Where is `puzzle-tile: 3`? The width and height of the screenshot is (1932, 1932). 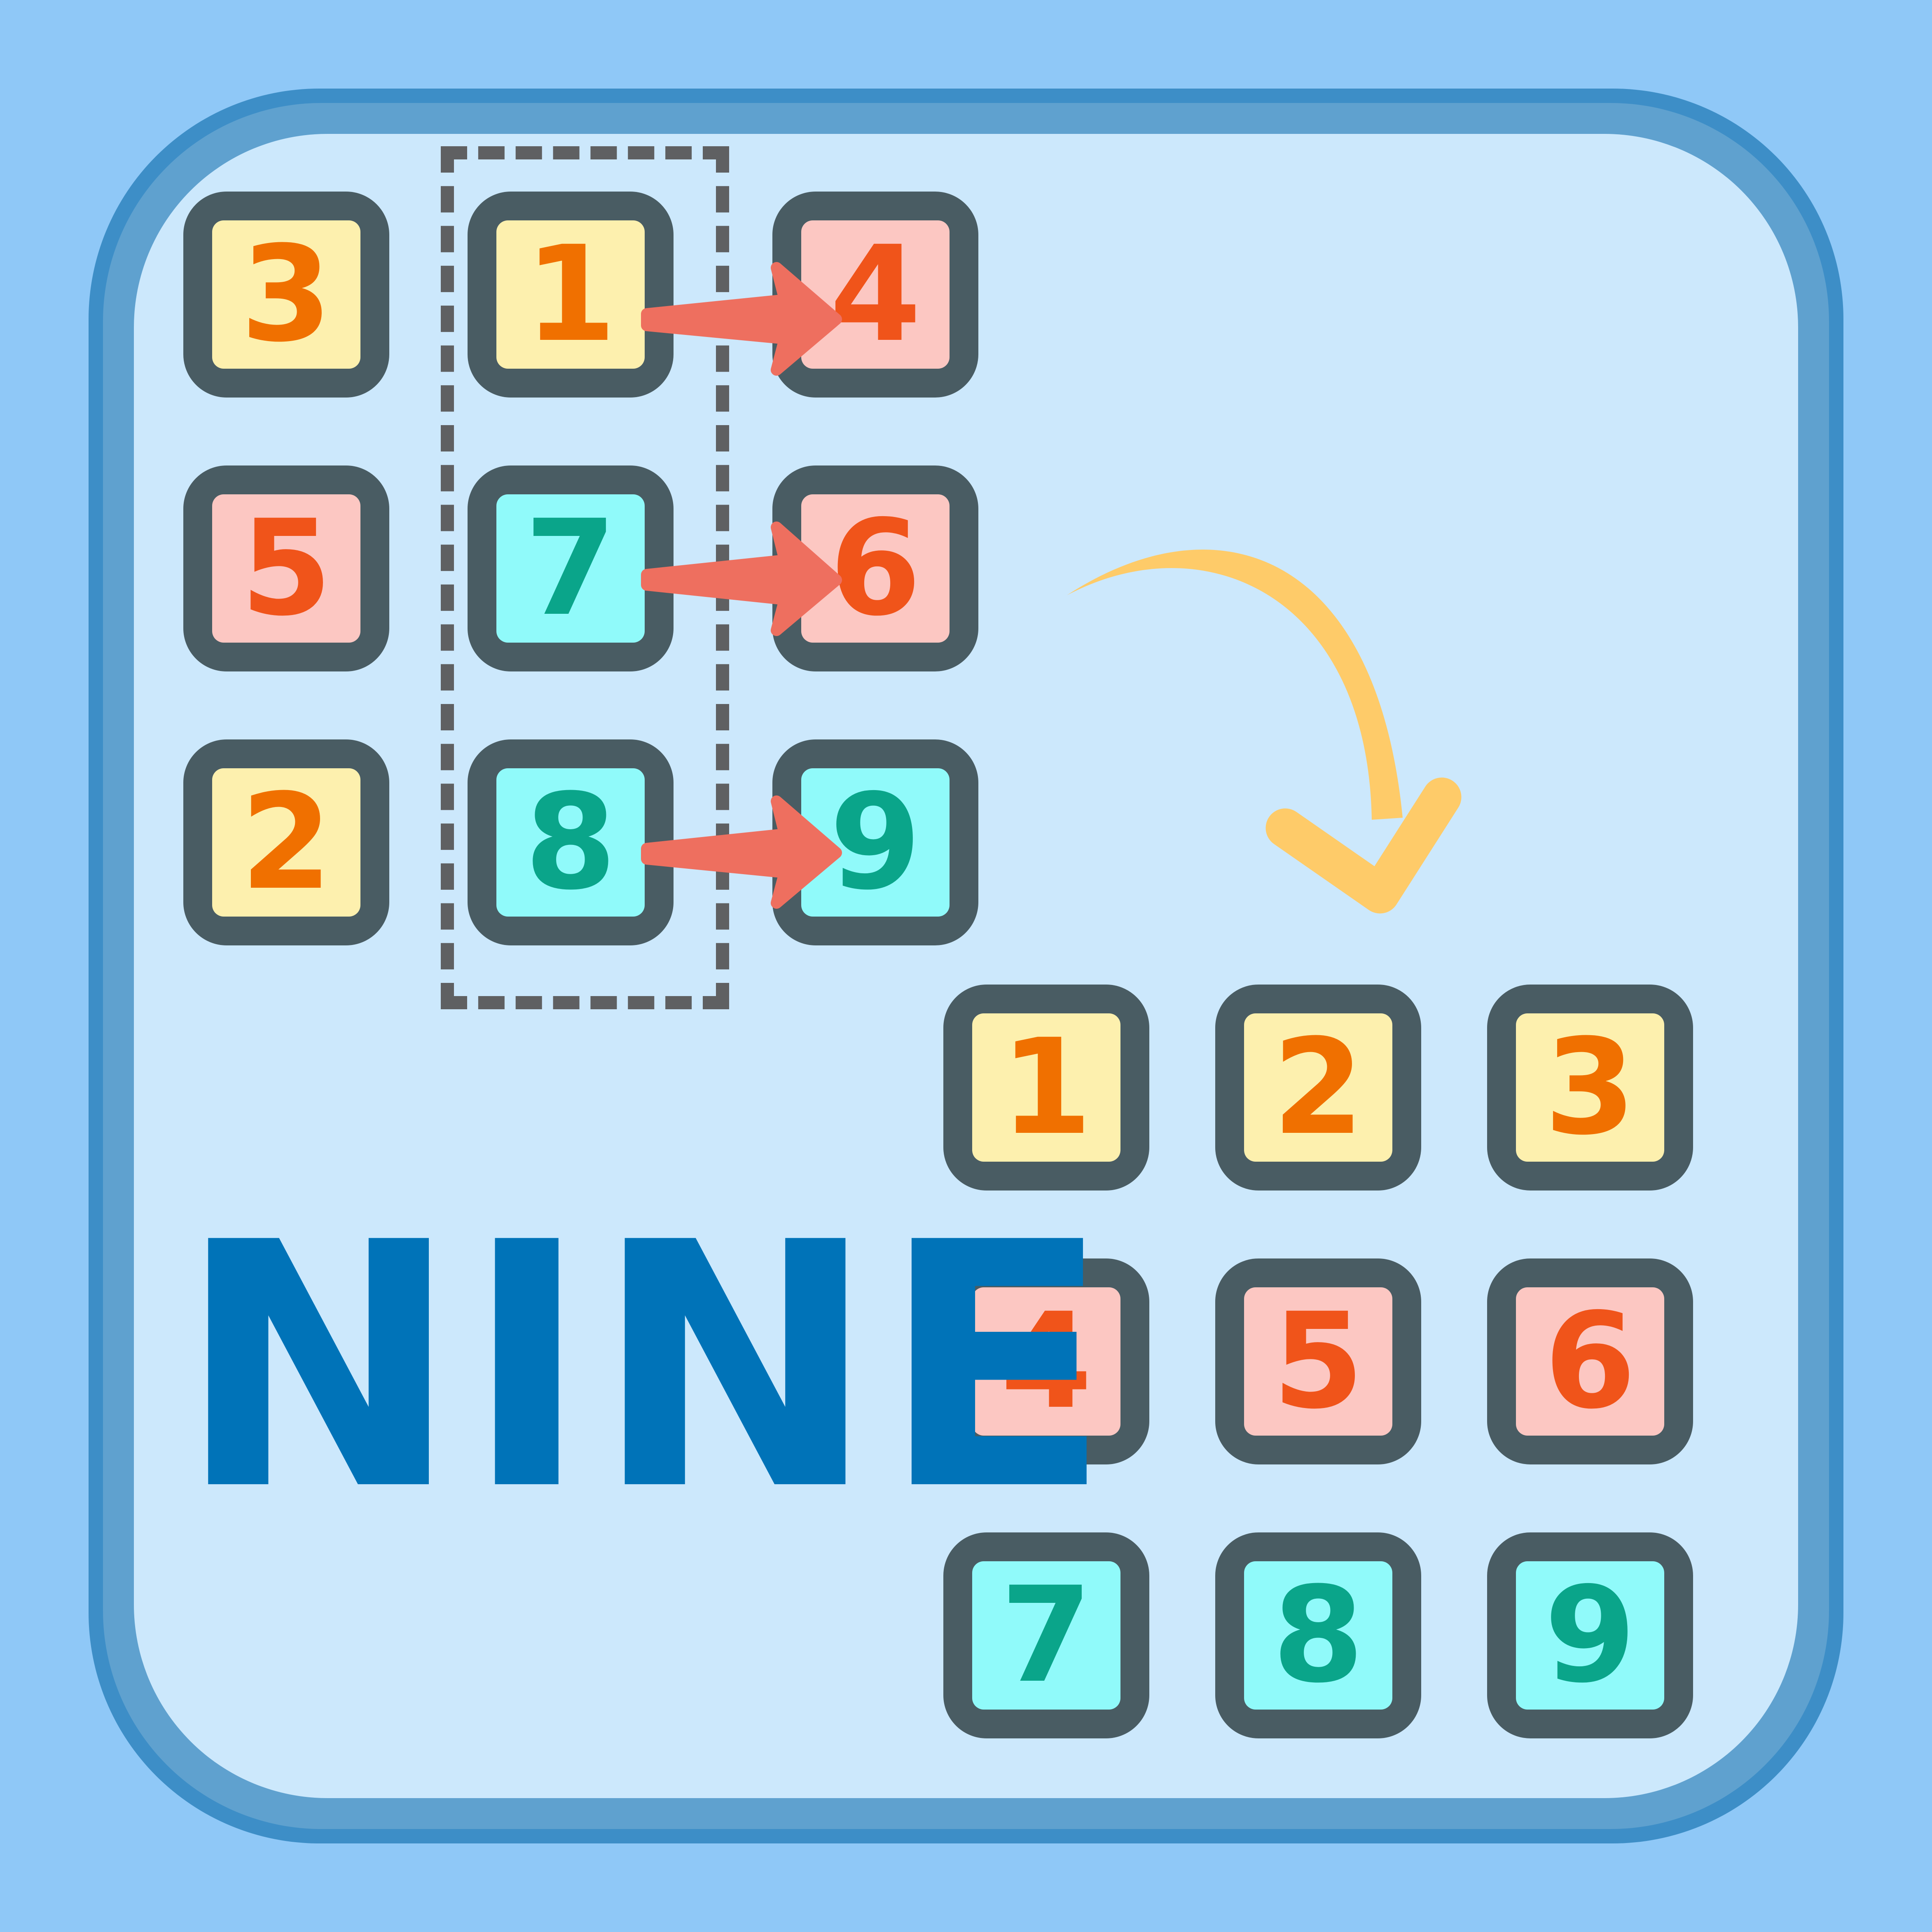 puzzle-tile: 3 is located at coordinates (286, 295).